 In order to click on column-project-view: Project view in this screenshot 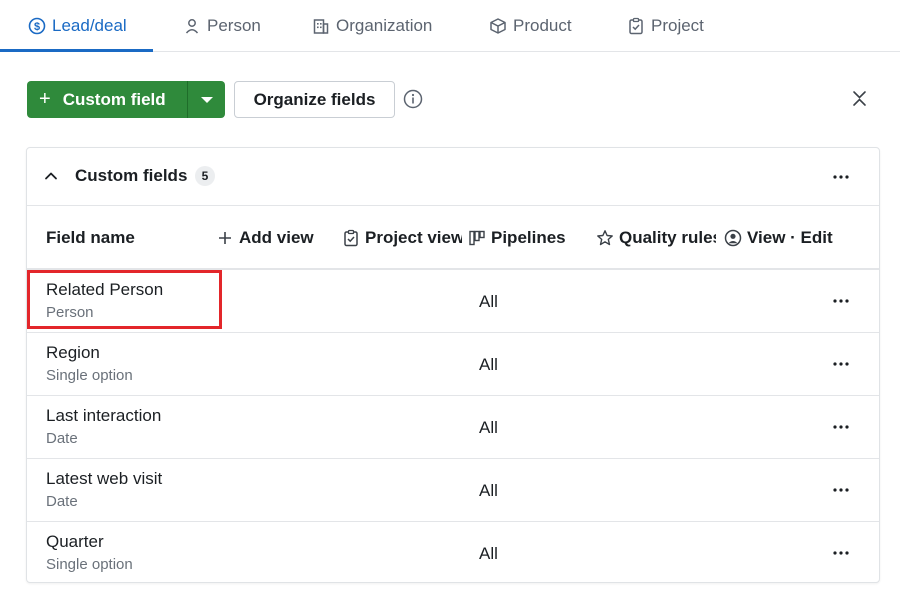, I will do `click(402, 238)`.